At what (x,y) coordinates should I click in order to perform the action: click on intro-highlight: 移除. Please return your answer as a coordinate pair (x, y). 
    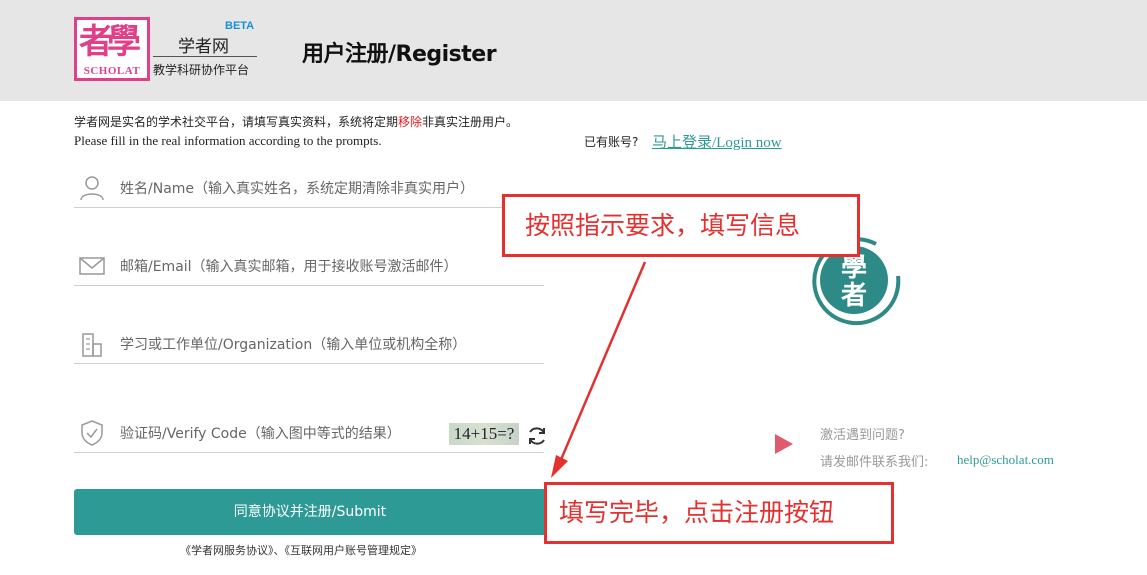
    Looking at the image, I should click on (410, 122).